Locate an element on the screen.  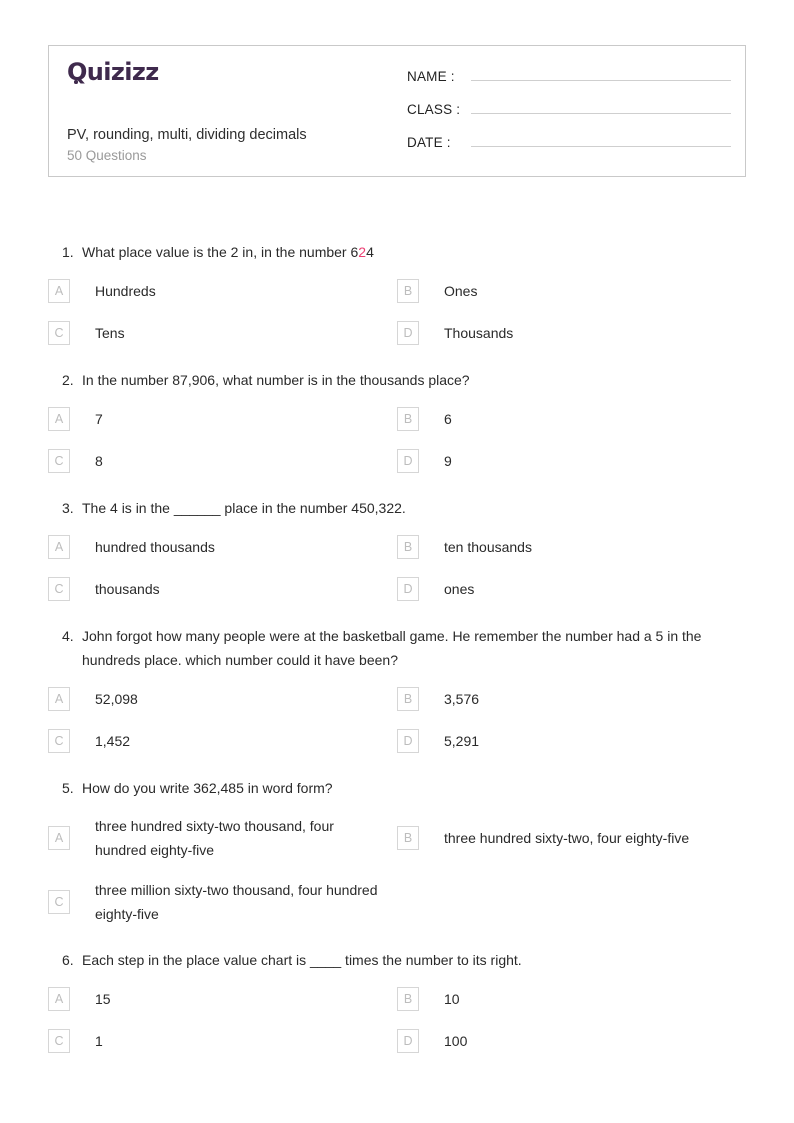
name-input-line is located at coordinates (601, 71).